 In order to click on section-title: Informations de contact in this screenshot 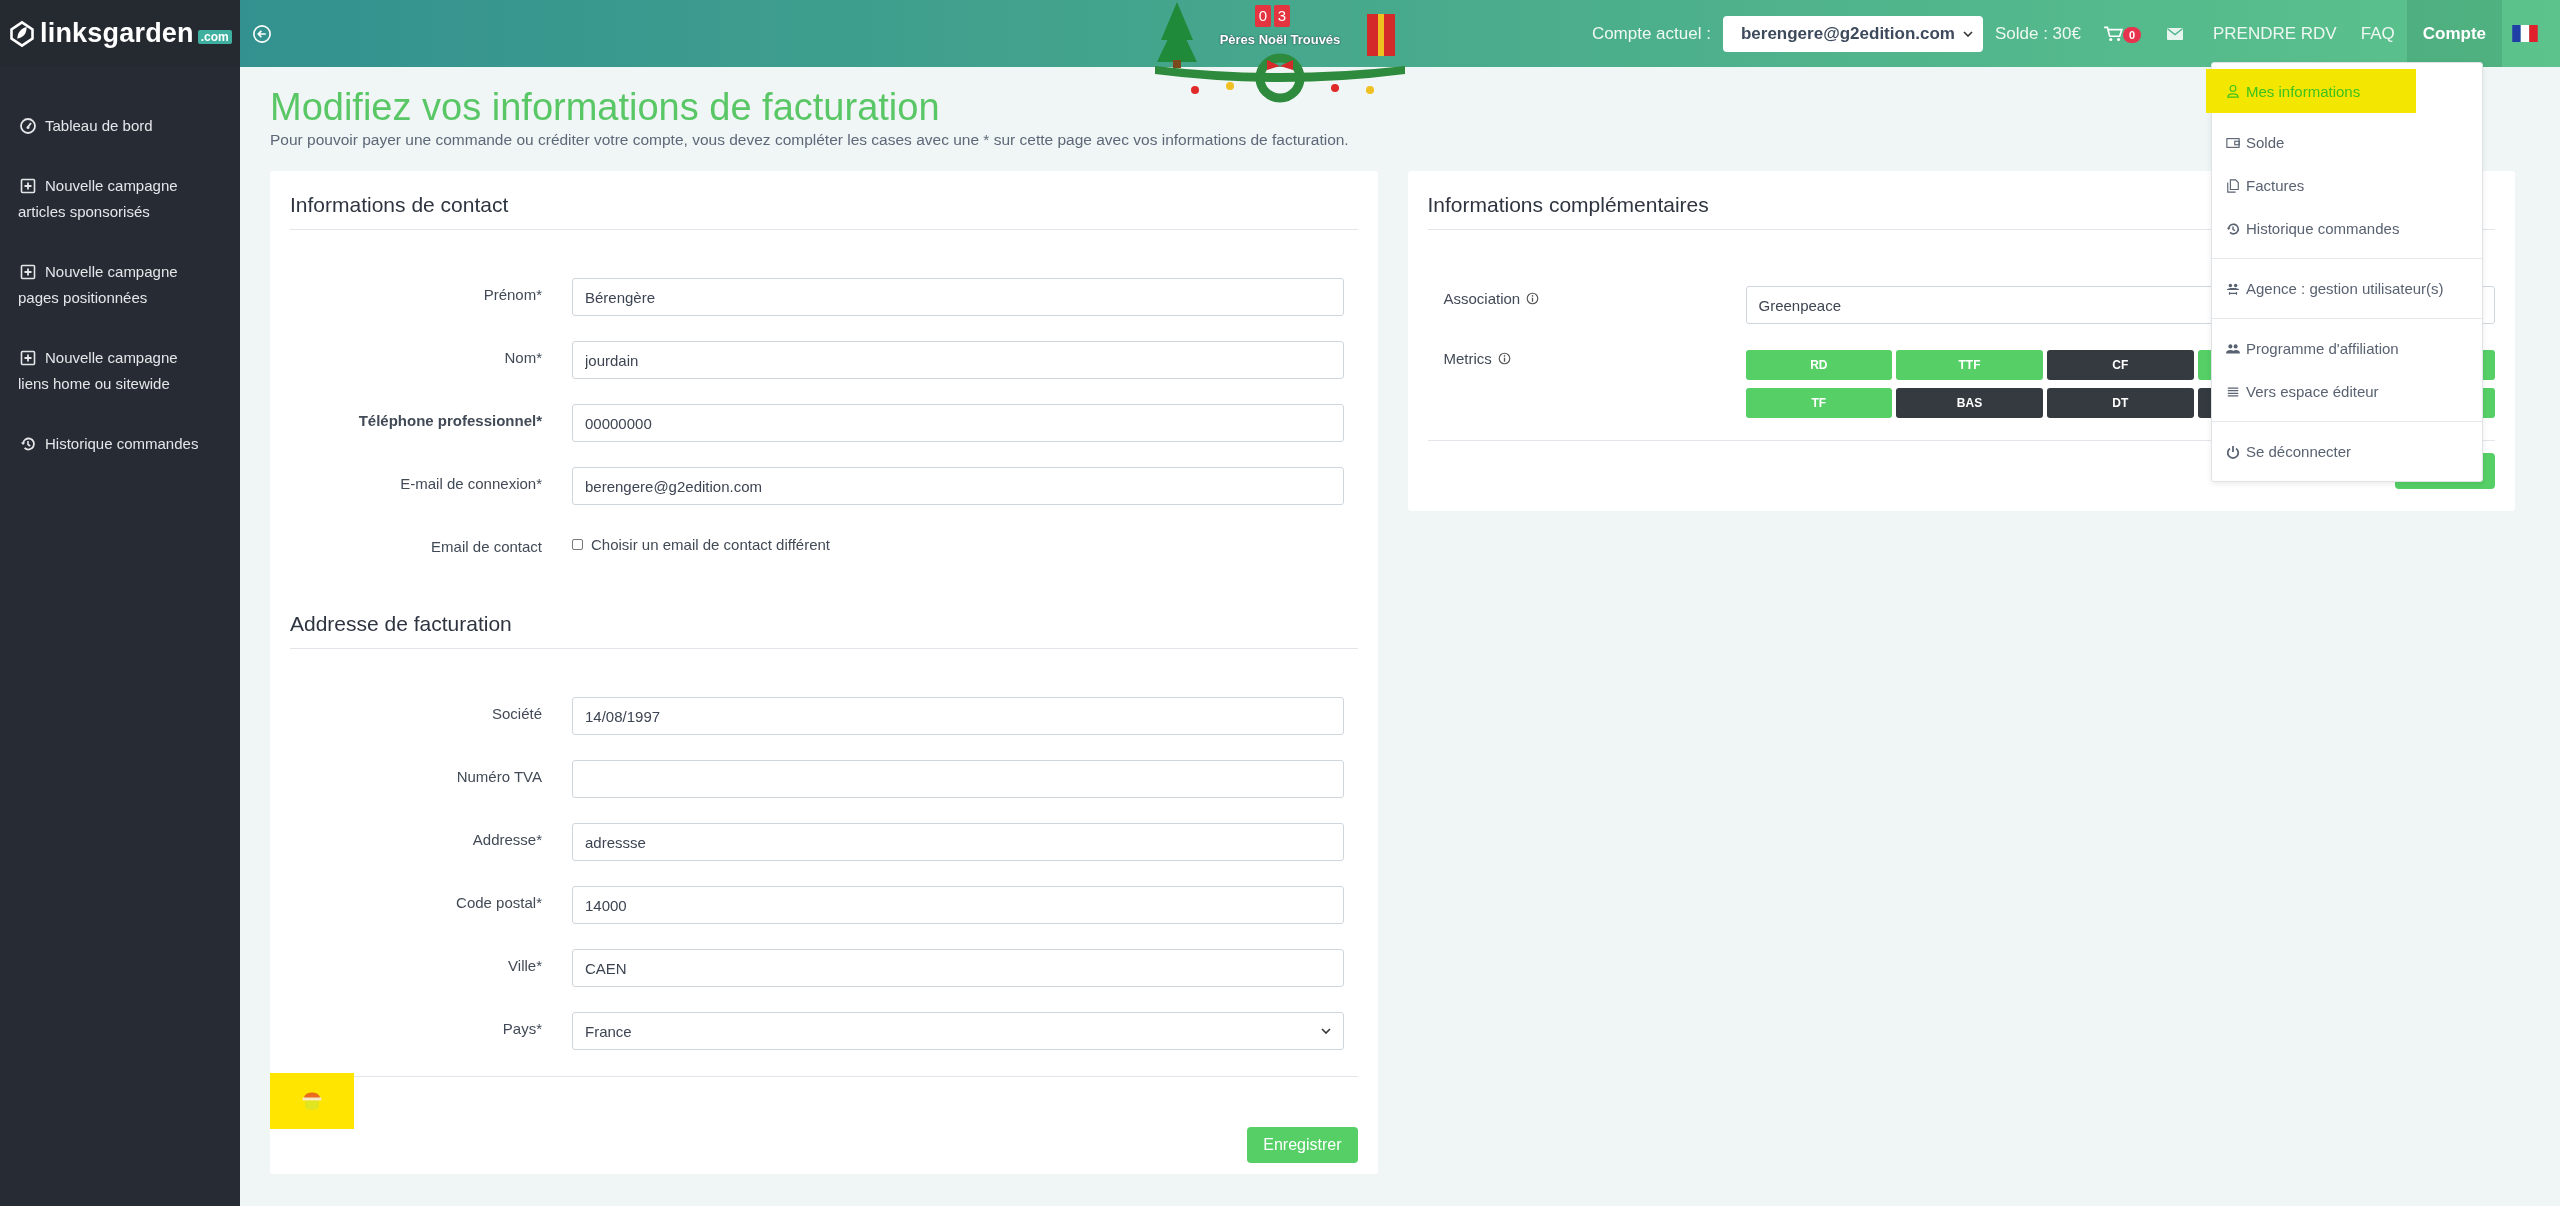, I will do `click(824, 200)`.